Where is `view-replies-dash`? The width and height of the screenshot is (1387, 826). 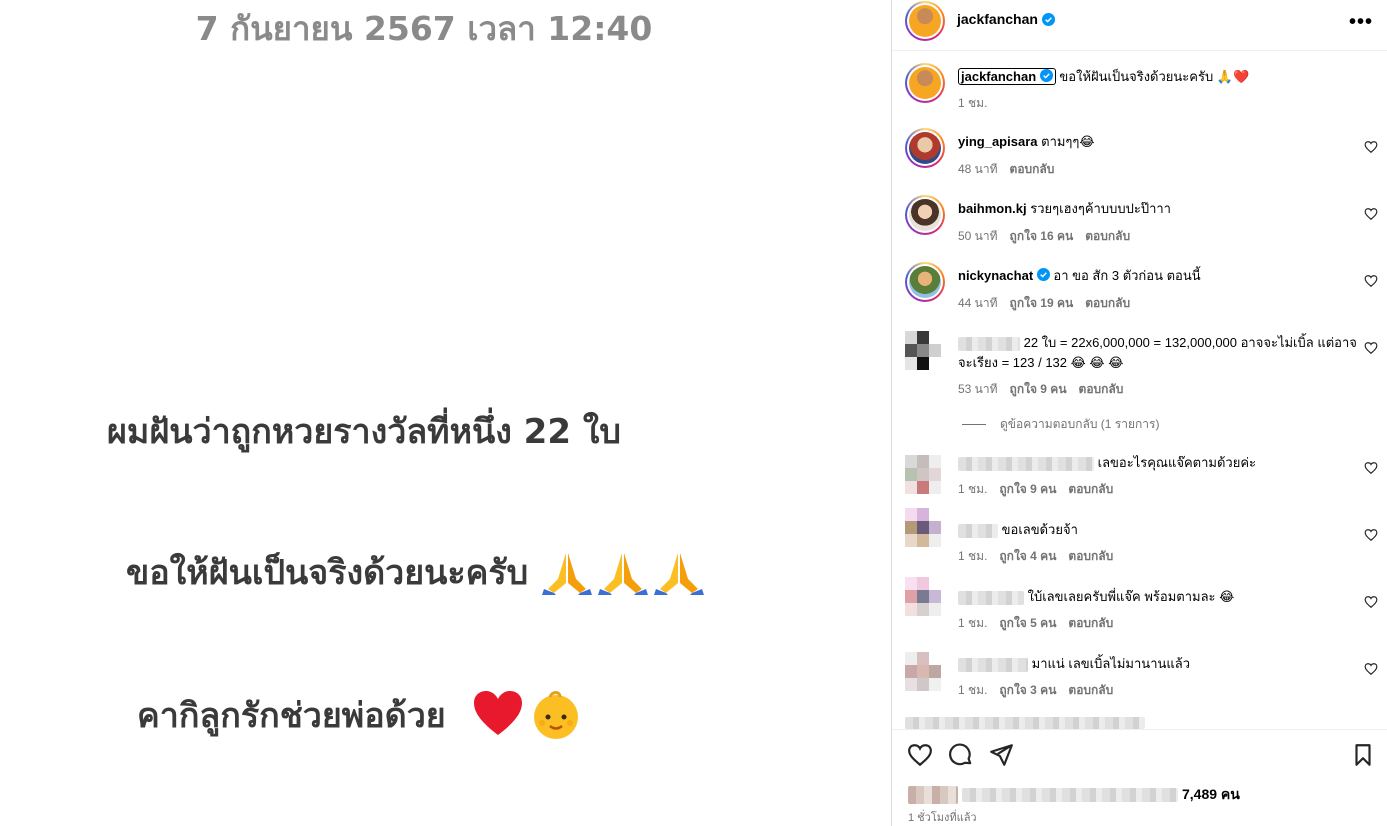
view-replies-dash is located at coordinates (974, 424).